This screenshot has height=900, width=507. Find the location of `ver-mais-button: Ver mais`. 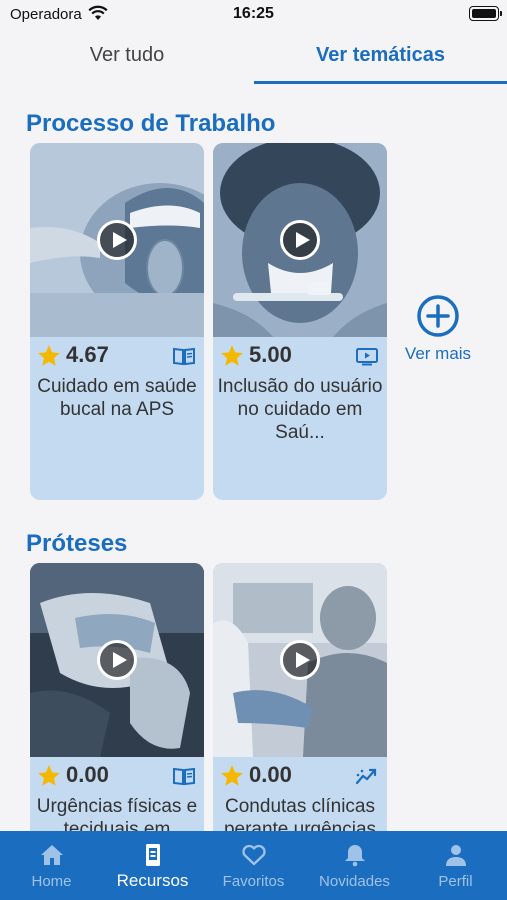

ver-mais-button: Ver mais is located at coordinates (438, 329).